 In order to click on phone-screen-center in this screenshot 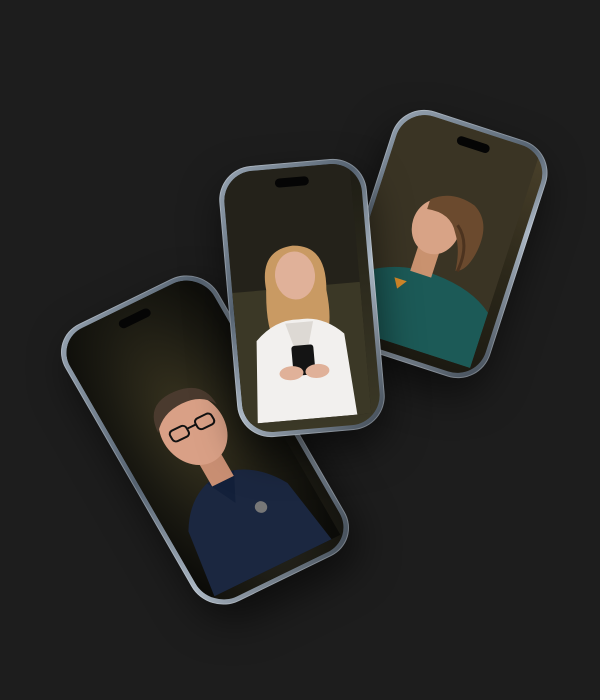, I will do `click(302, 298)`.